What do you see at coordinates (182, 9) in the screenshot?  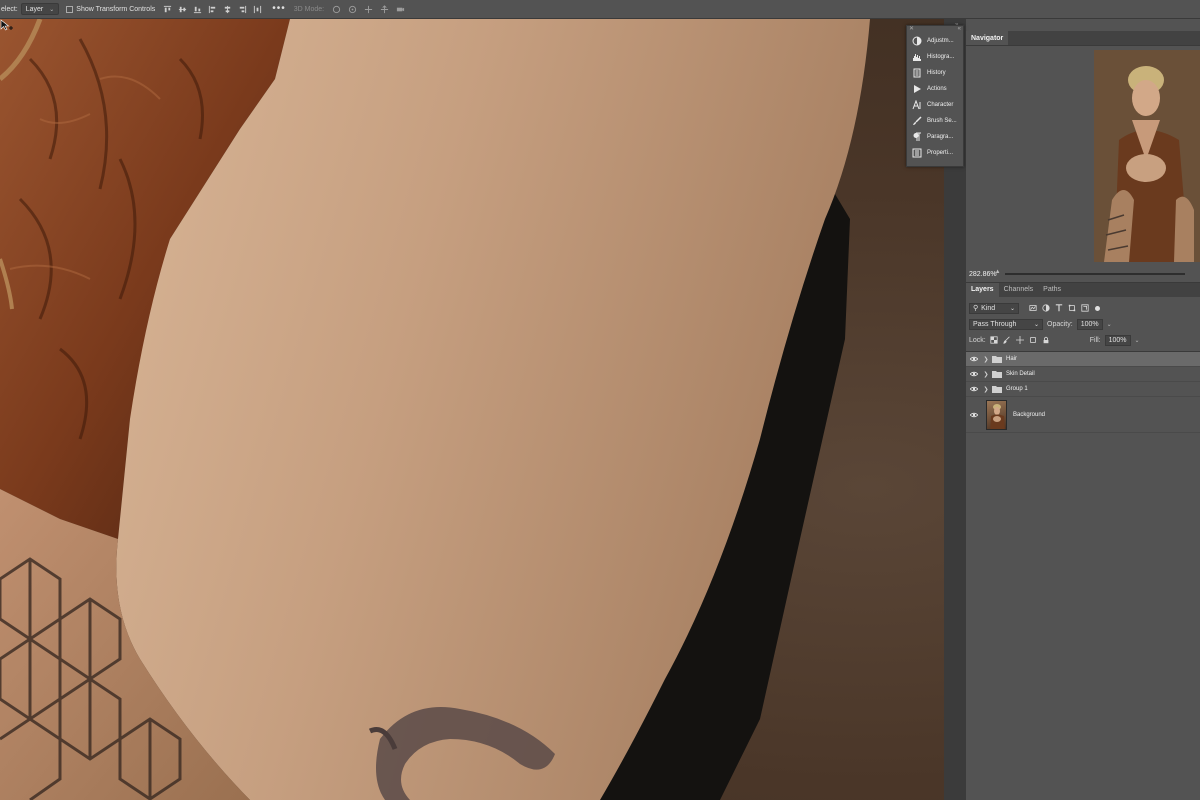 I see `align-vertical-center-icon` at bounding box center [182, 9].